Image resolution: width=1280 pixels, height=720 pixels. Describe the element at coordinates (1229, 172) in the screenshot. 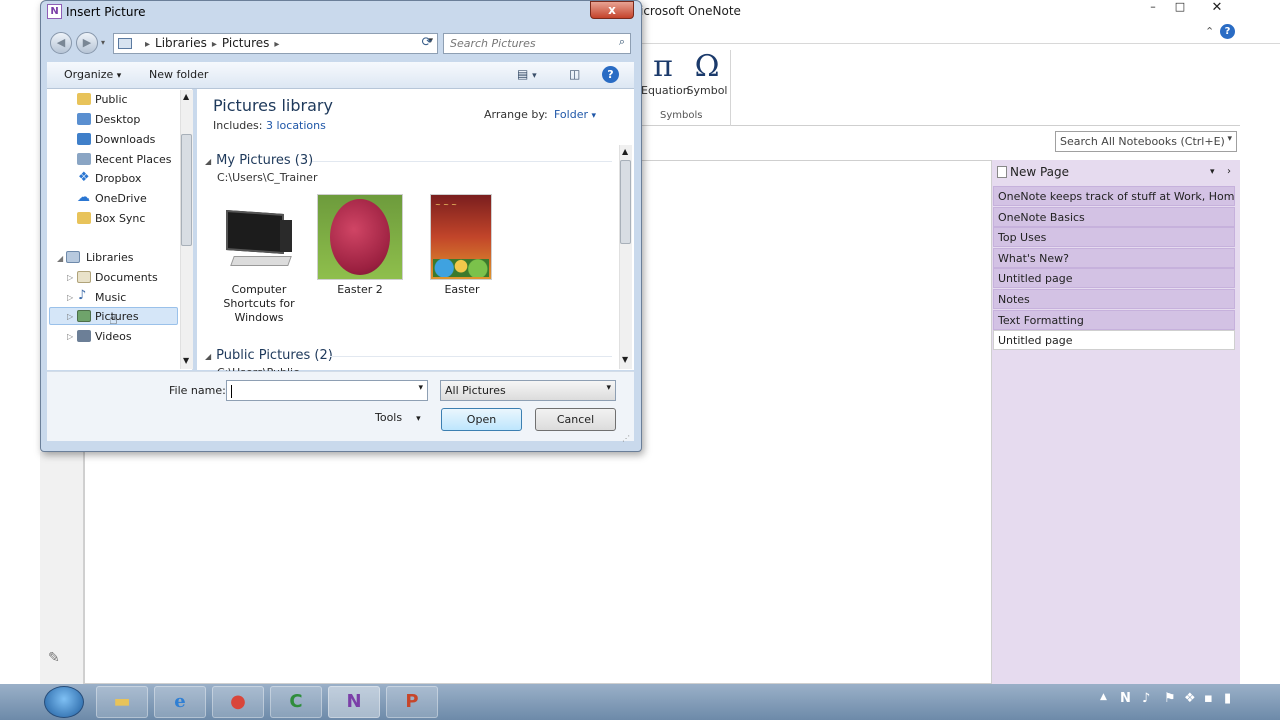

I see `expand-tabs-icon: ›` at that location.